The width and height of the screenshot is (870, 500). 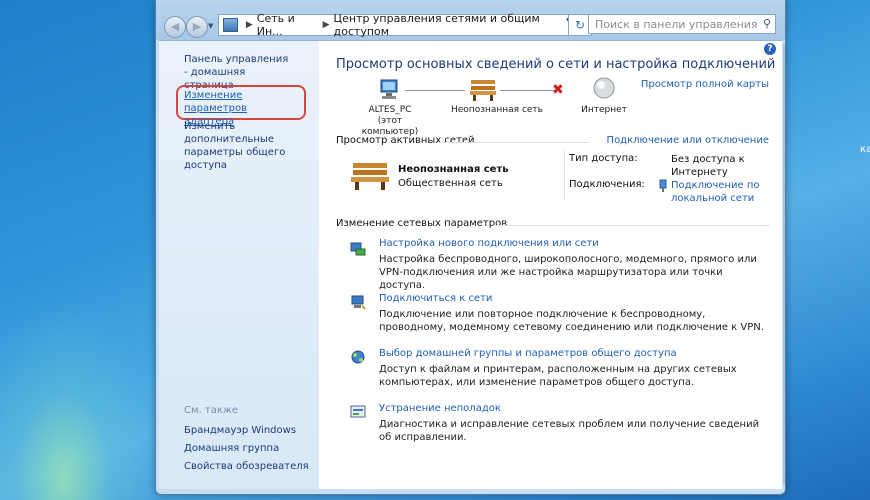 I want to click on sidebar-internet-options-link: Свойства обозревателя, so click(x=246, y=466).